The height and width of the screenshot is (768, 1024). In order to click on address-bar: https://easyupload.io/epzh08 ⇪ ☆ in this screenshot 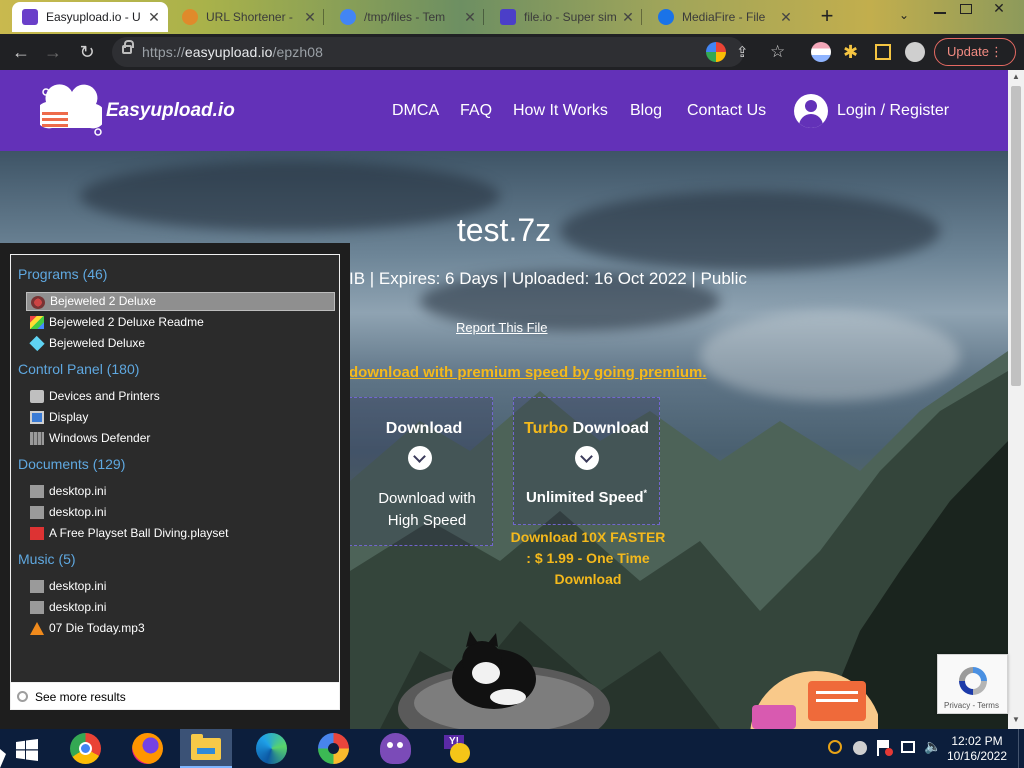, I will do `click(448, 52)`.